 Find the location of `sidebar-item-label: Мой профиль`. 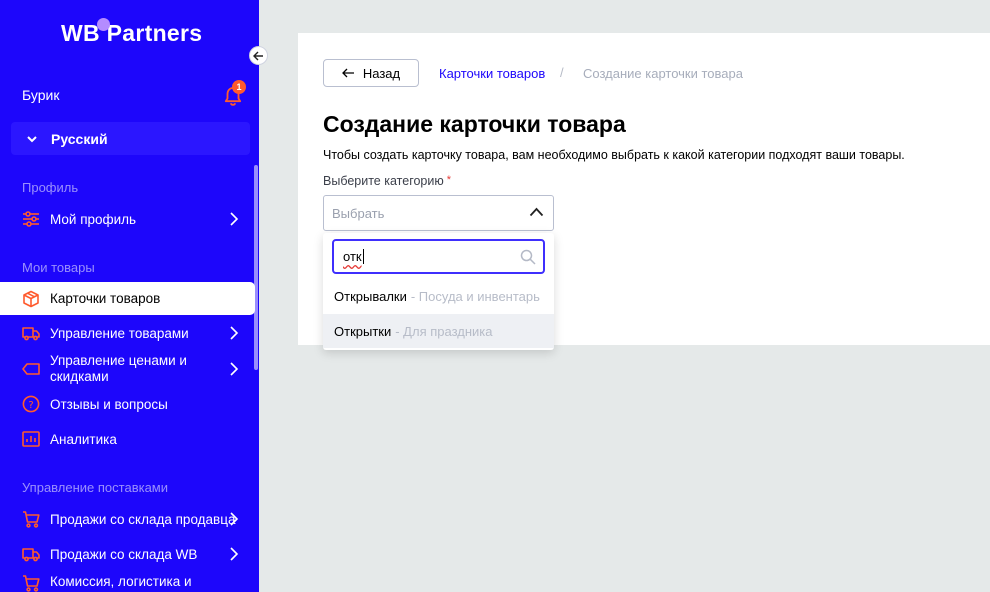

sidebar-item-label: Мой профиль is located at coordinates (93, 219).